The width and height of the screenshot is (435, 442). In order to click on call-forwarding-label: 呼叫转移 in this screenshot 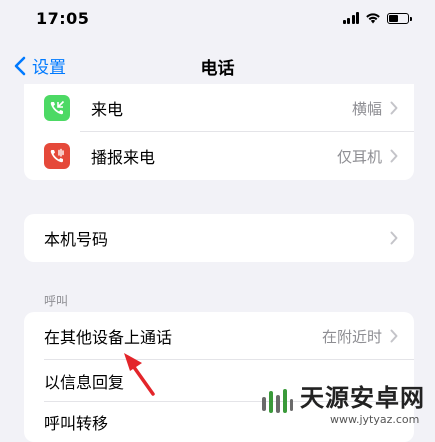, I will do `click(76, 423)`.